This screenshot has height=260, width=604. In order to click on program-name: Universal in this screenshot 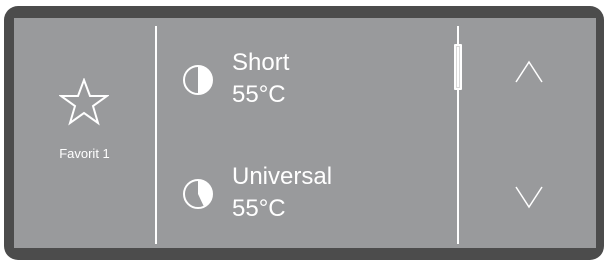, I will do `click(282, 176)`.